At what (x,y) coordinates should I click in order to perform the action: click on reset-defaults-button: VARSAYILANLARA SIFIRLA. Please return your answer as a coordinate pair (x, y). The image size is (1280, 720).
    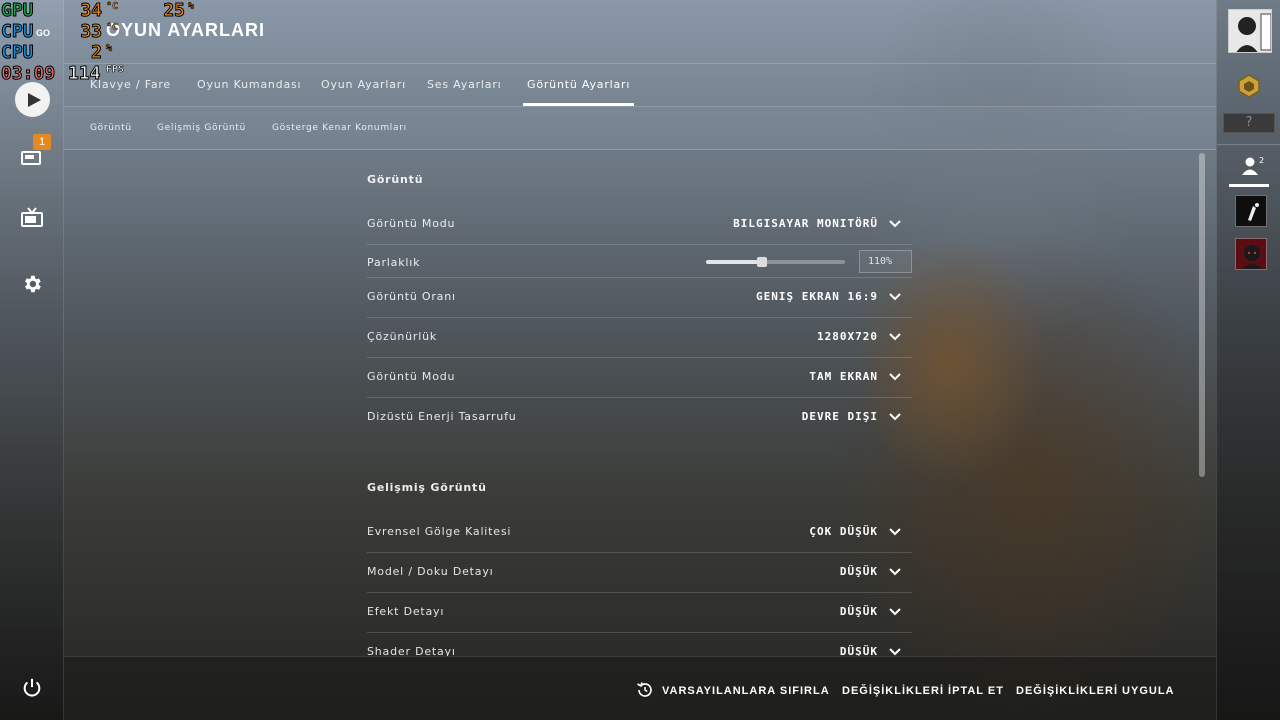
    Looking at the image, I should click on (746, 691).